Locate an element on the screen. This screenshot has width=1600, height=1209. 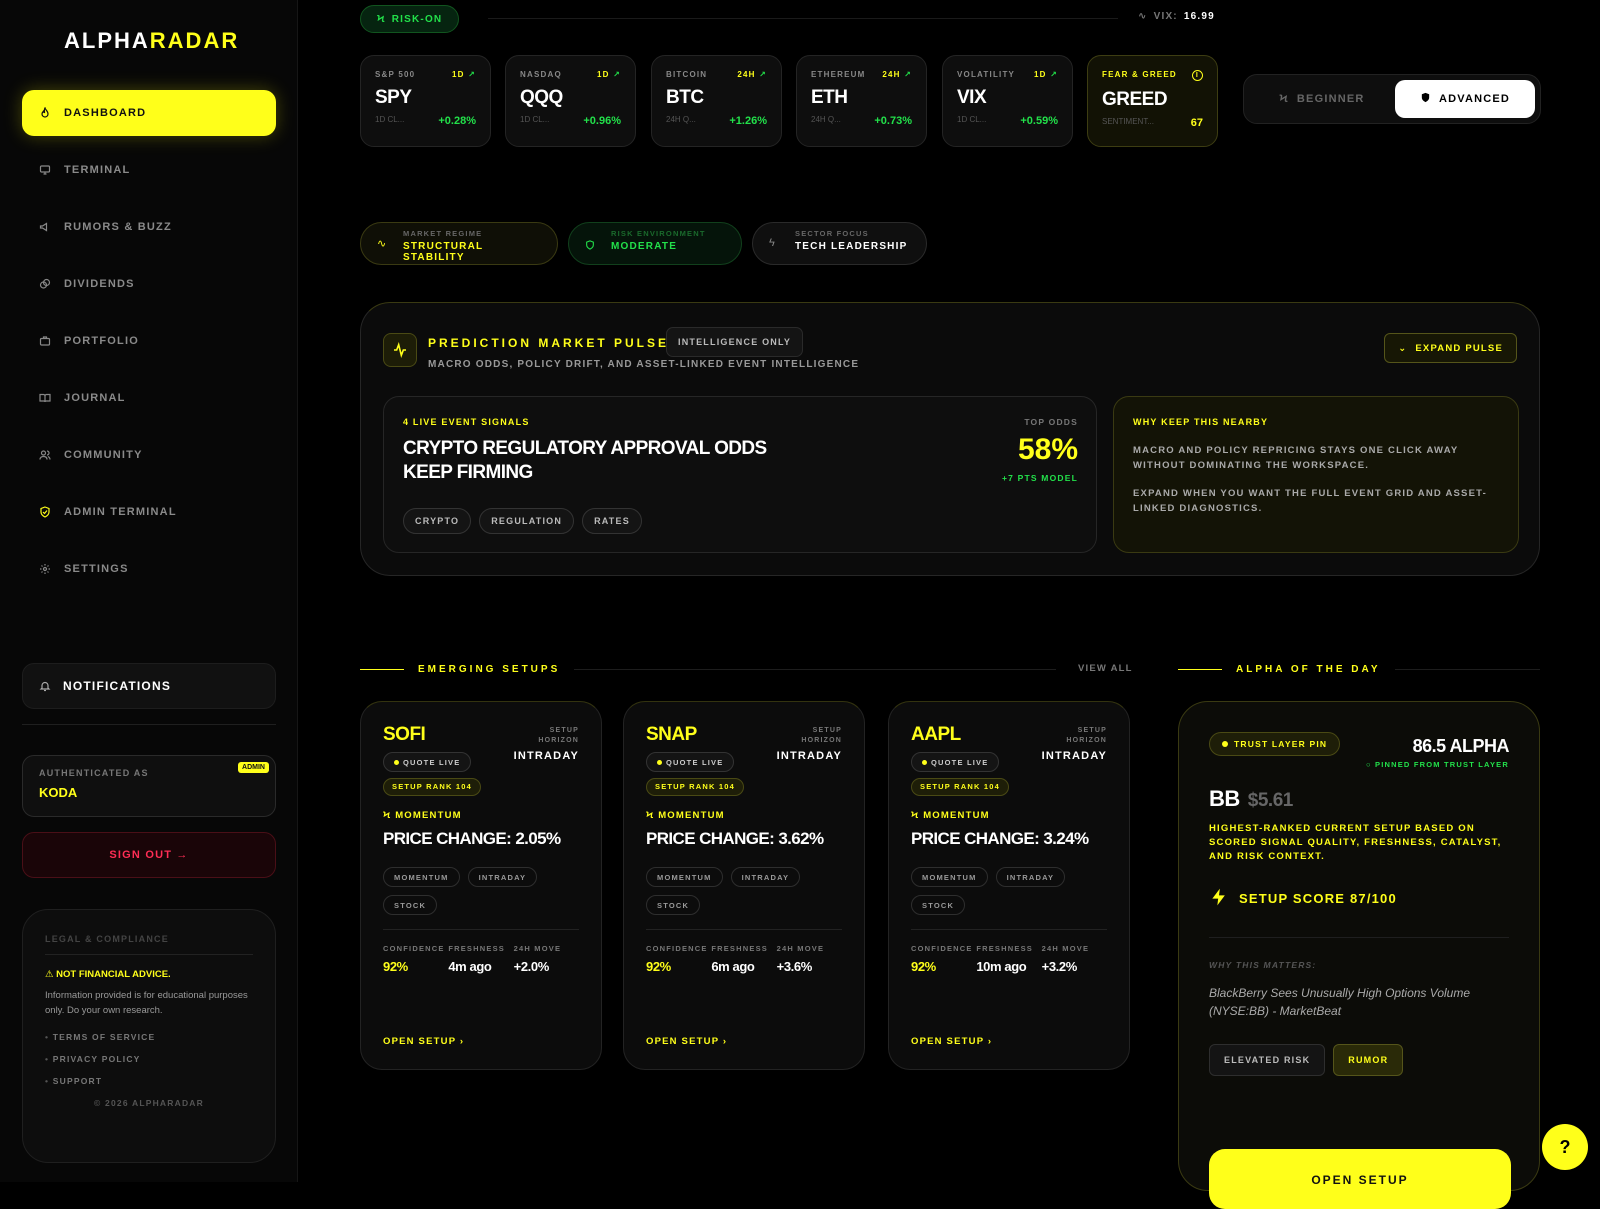
sidebar-item-community: Community is located at coordinates (149, 455).